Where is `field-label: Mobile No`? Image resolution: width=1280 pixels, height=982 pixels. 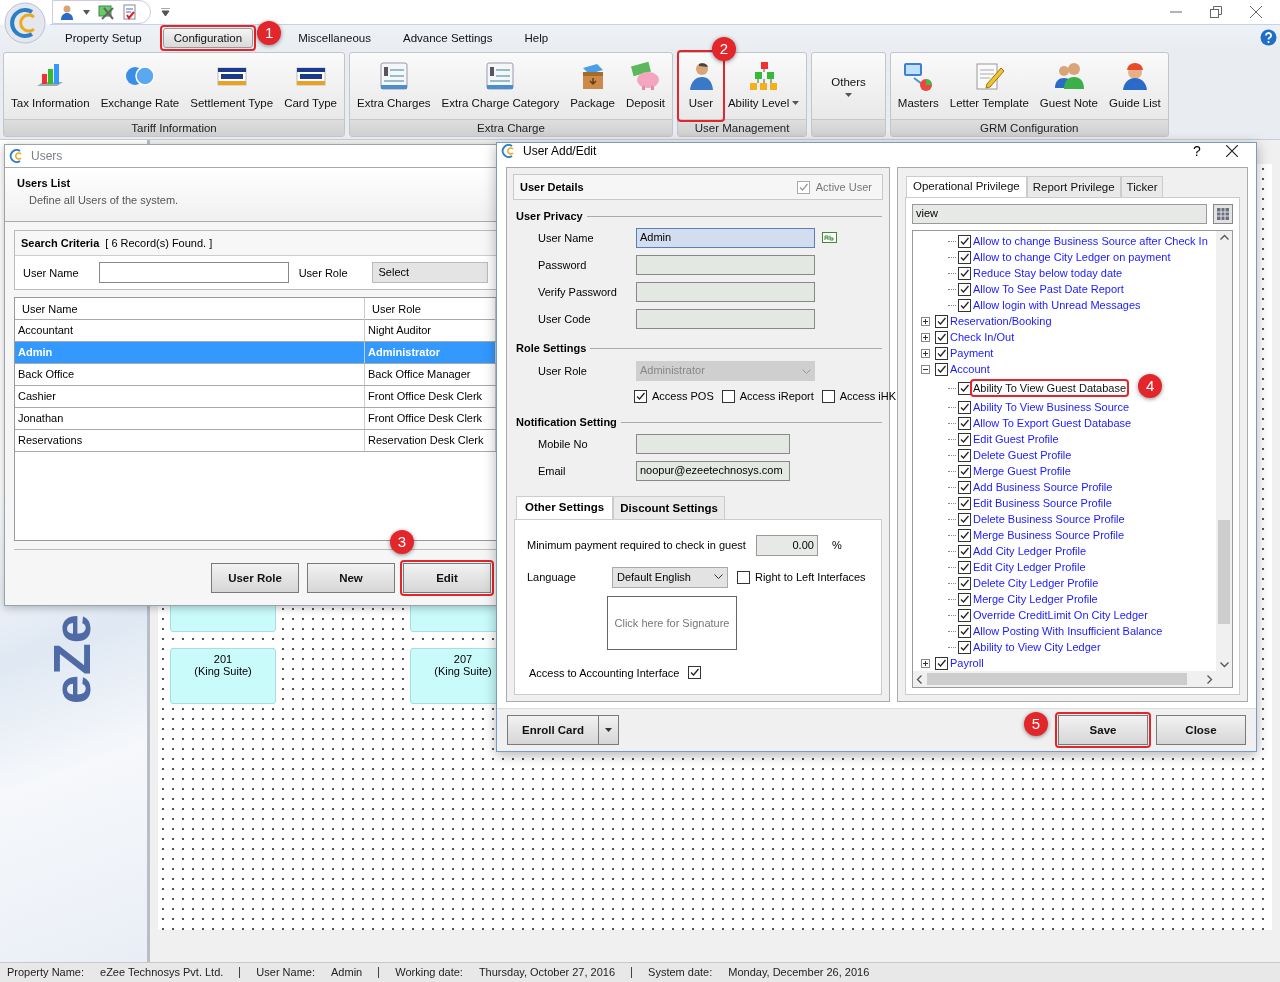 field-label: Mobile No is located at coordinates (563, 443).